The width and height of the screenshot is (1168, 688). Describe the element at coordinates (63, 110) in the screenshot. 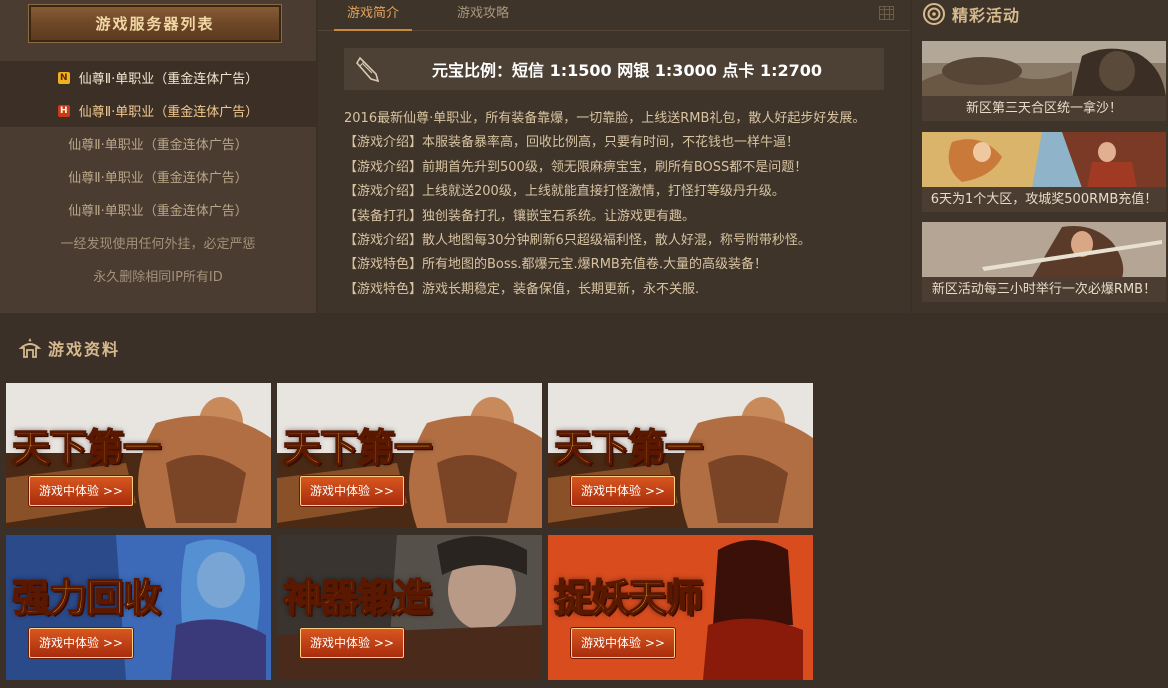

I see `hot-badge-icon: H` at that location.